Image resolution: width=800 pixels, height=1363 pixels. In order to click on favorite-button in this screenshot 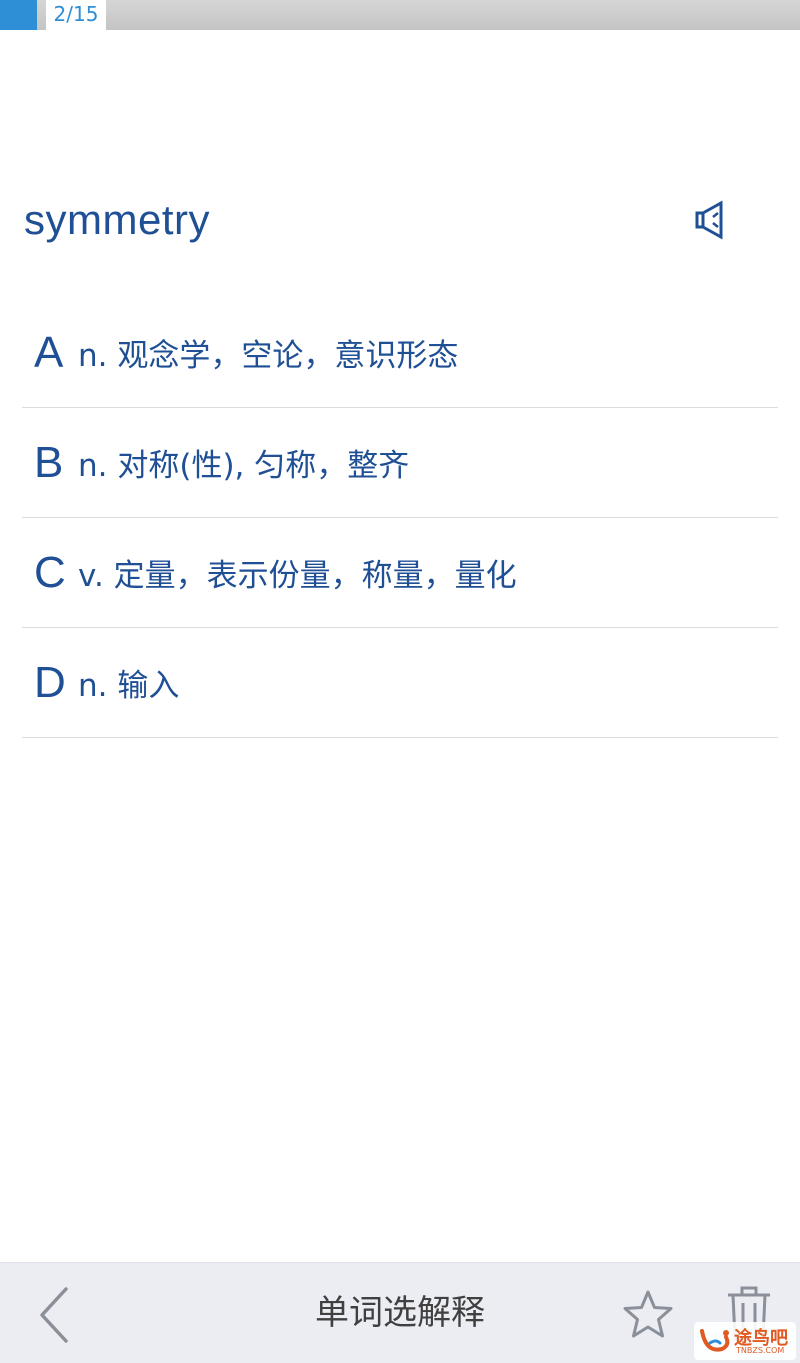, I will do `click(648, 1315)`.